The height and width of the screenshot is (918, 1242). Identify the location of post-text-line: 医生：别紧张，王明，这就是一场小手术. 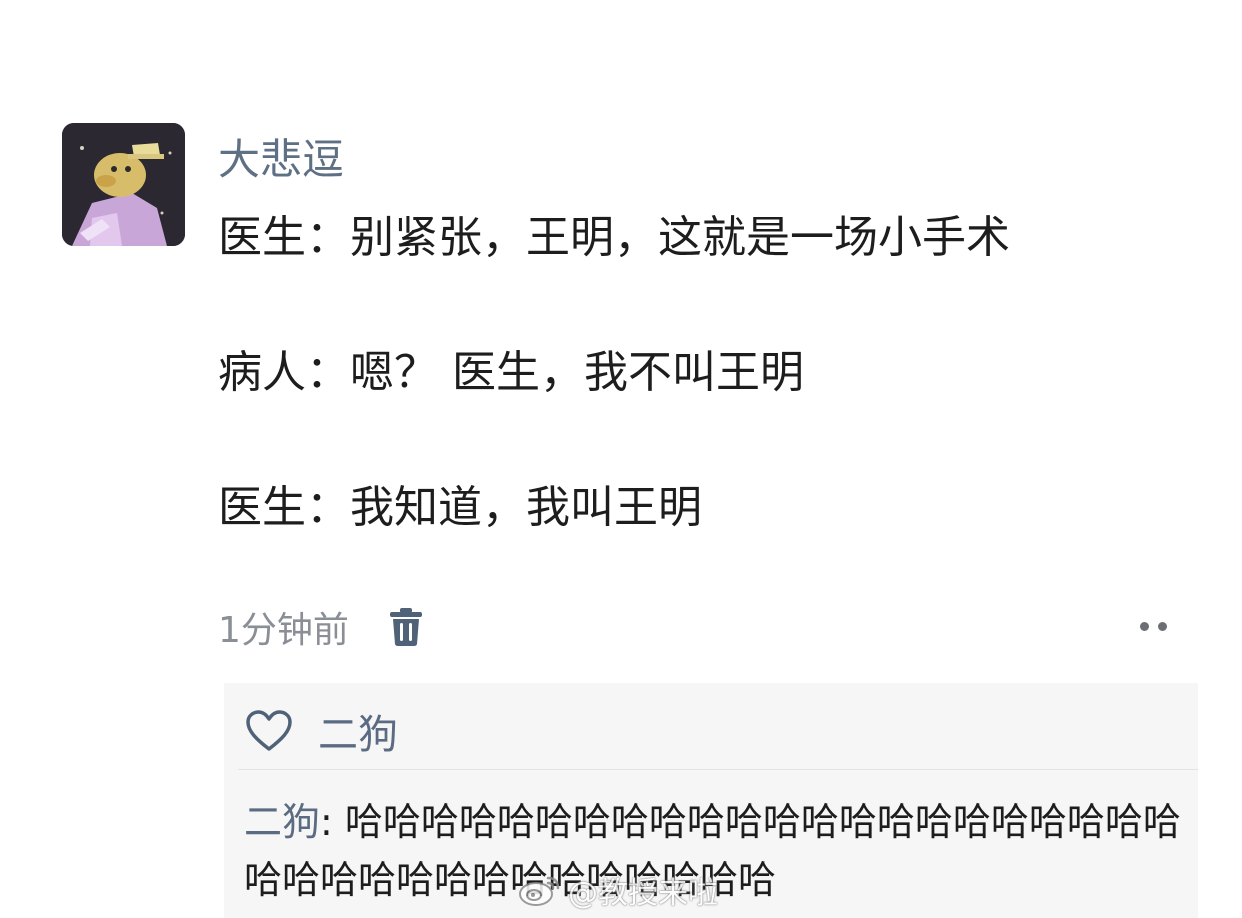
(614, 237).